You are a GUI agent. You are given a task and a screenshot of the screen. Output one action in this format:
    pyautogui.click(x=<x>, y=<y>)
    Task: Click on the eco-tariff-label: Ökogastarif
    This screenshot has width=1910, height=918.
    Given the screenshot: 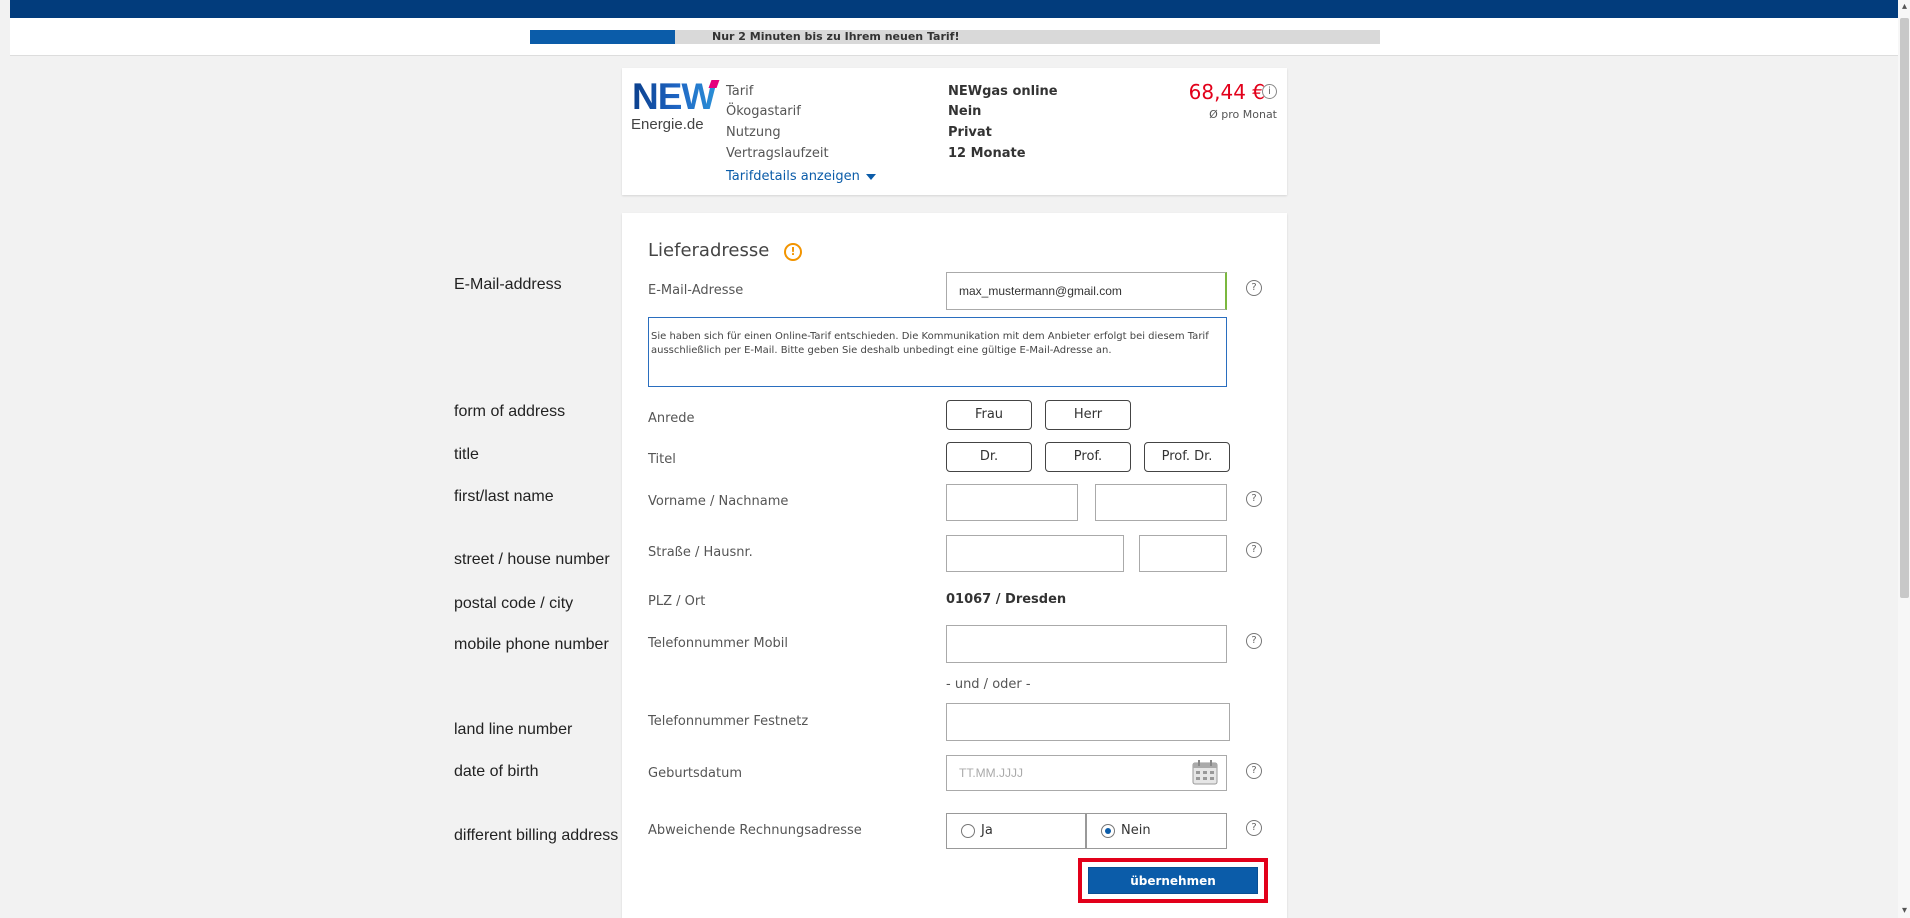 What is the action you would take?
    pyautogui.click(x=763, y=111)
    